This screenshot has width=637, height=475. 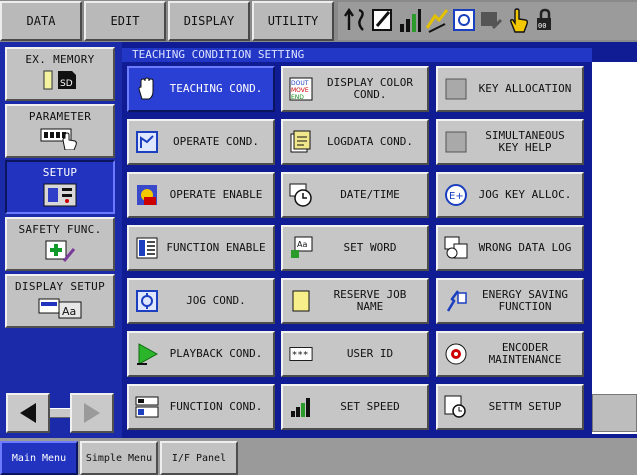 I want to click on button-label: DATE/TIME, so click(x=370, y=194).